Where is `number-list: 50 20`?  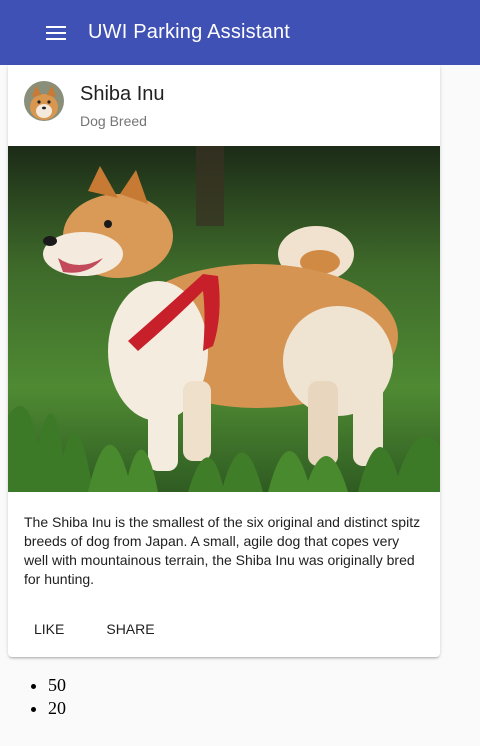 number-list: 50 20 is located at coordinates (33, 697).